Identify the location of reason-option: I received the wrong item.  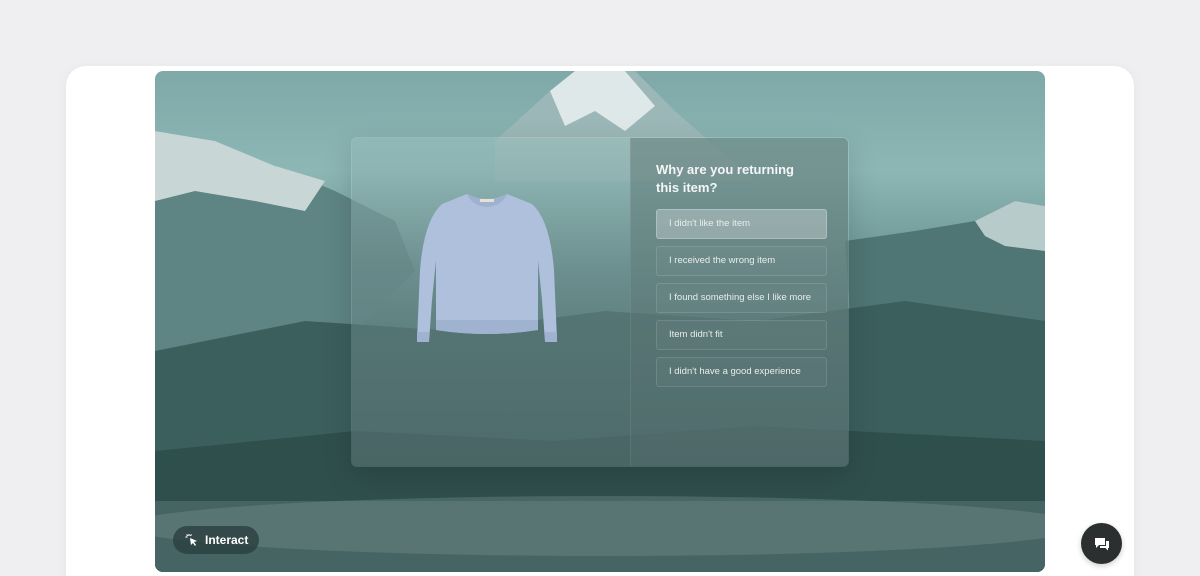
(741, 261).